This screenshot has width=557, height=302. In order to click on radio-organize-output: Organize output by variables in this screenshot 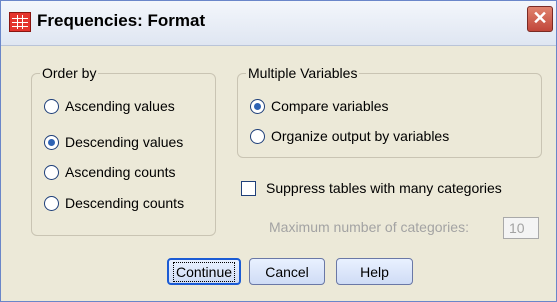, I will do `click(349, 136)`.